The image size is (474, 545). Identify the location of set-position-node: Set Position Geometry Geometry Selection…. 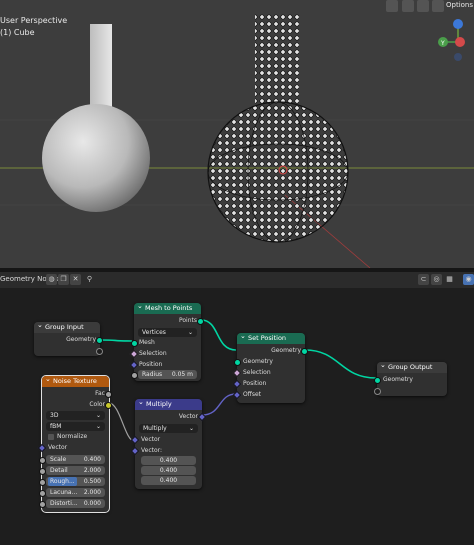
(270, 367).